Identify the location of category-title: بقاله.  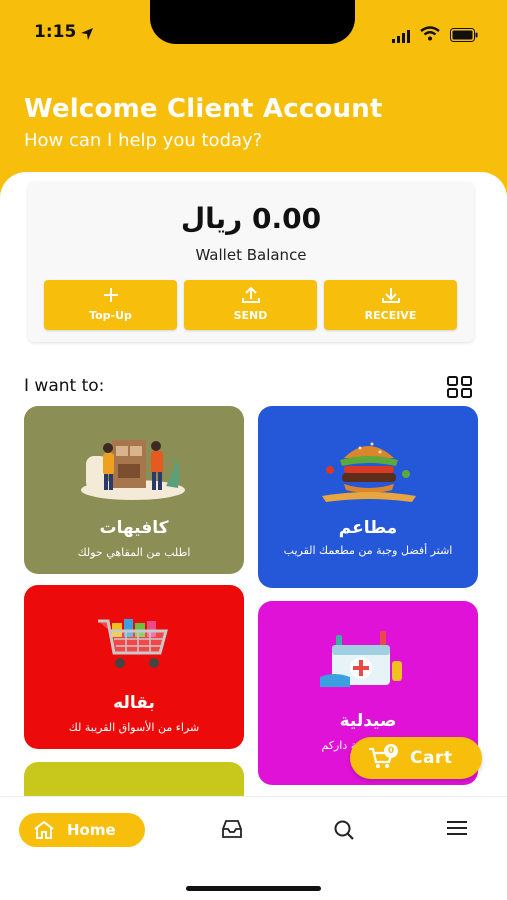
(134, 703).